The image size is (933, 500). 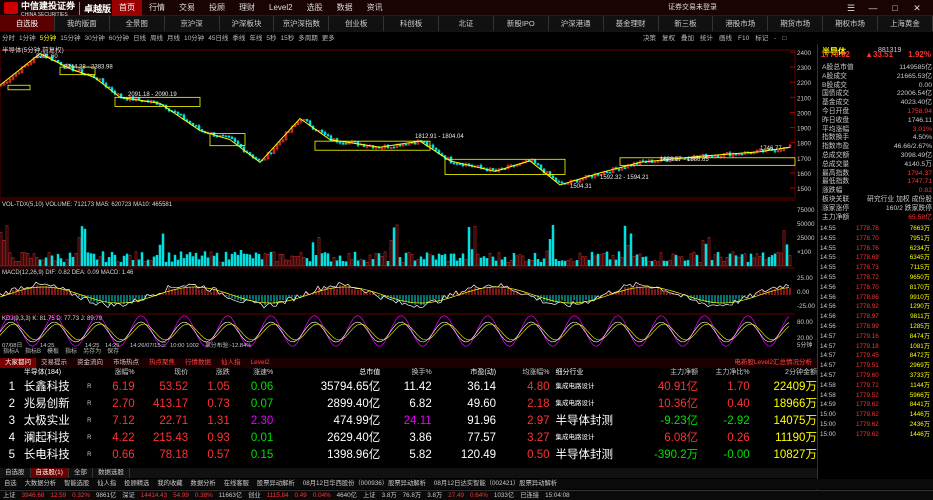 What do you see at coordinates (55, 455) in the screenshot?
I see `stock-name: 长电科技` at bounding box center [55, 455].